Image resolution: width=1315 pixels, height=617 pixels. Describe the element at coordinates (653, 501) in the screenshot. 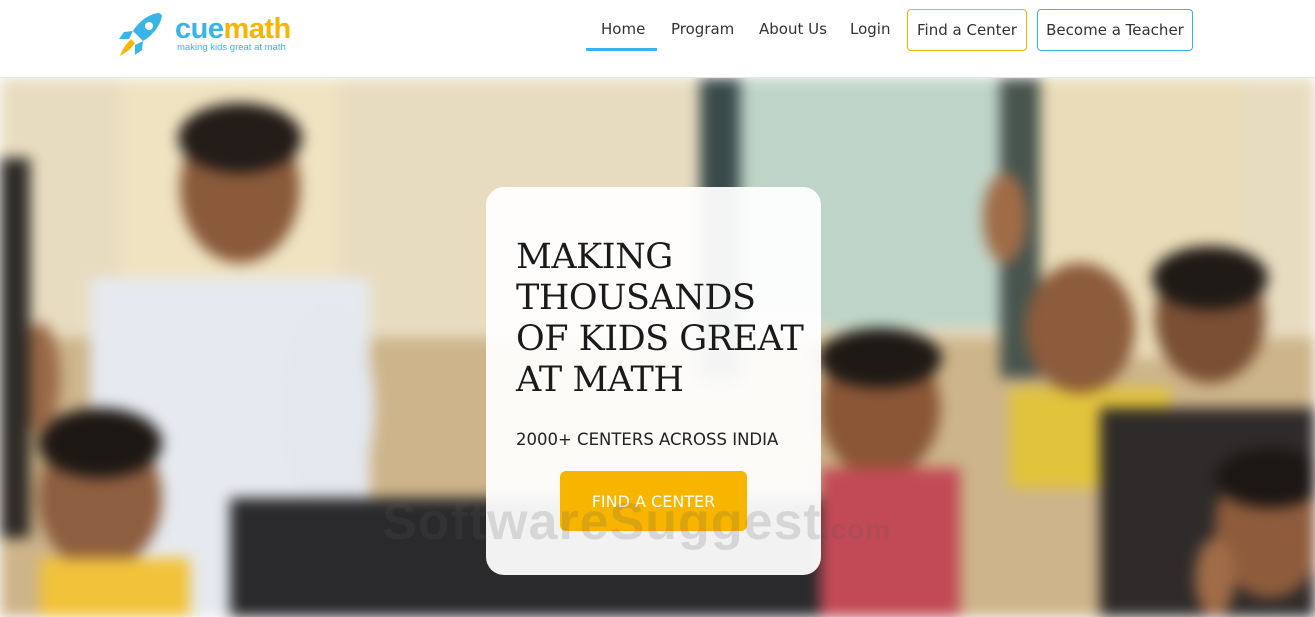

I see `find-a-center-cta-button: FIND A CENTER` at that location.